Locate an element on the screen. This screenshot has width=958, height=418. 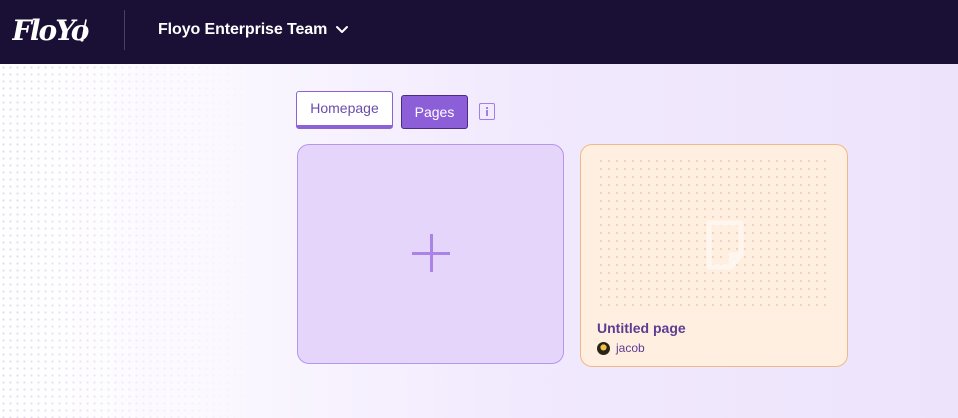
team-name: Floyo Enterprise Team is located at coordinates (243, 29).